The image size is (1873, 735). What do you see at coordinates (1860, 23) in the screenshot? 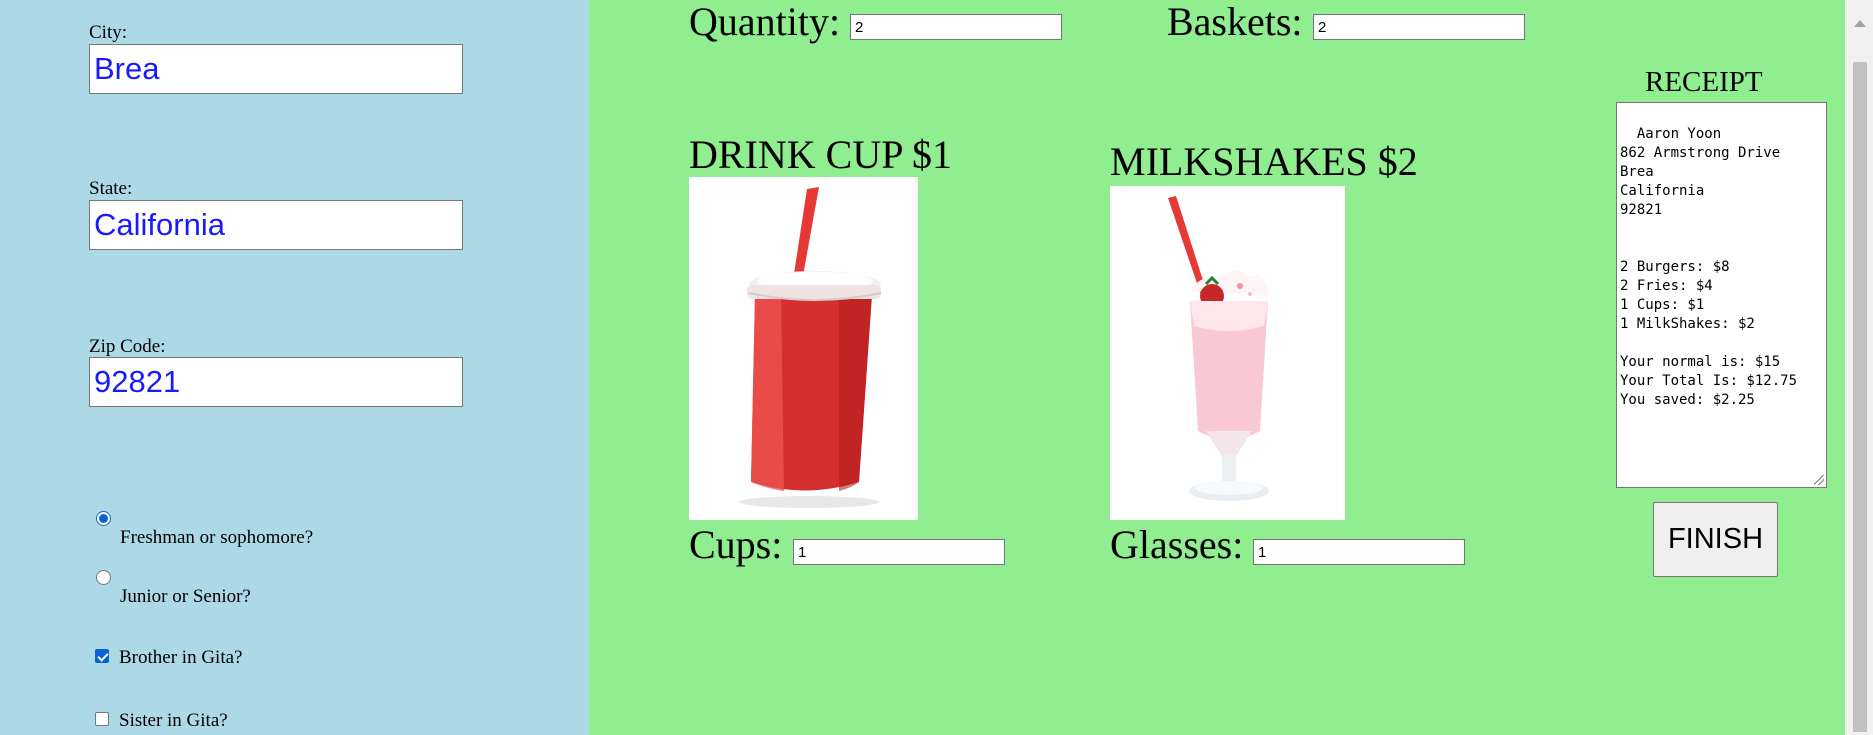
I see `scroll-up-arrow-icon` at bounding box center [1860, 23].